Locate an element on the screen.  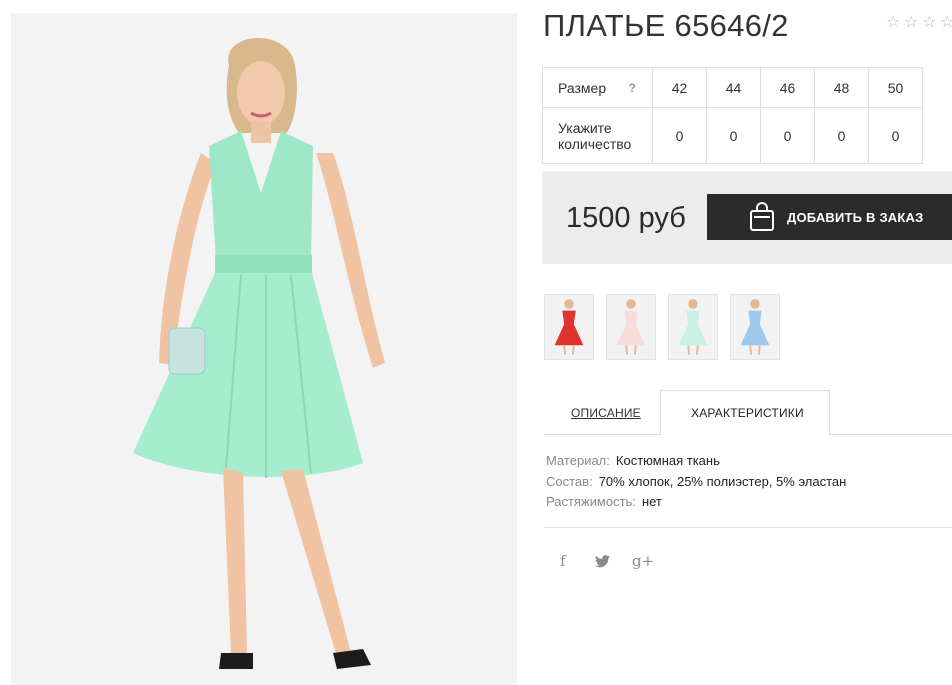
quantity-label-line2: количество is located at coordinates (595, 143).